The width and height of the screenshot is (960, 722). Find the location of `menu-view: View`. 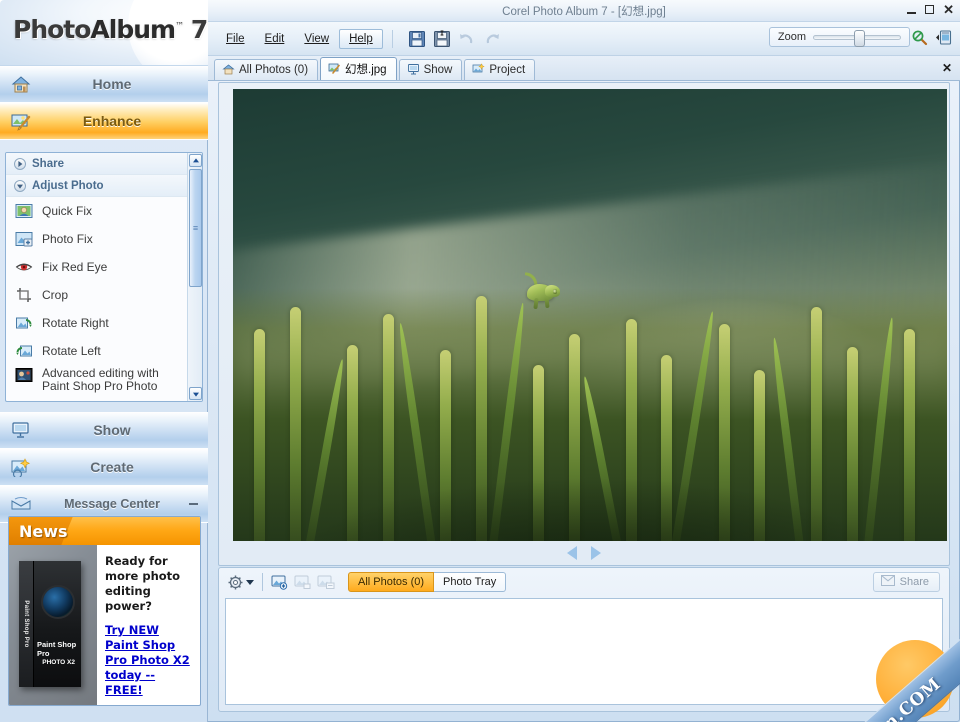

menu-view: View is located at coordinates (316, 39).